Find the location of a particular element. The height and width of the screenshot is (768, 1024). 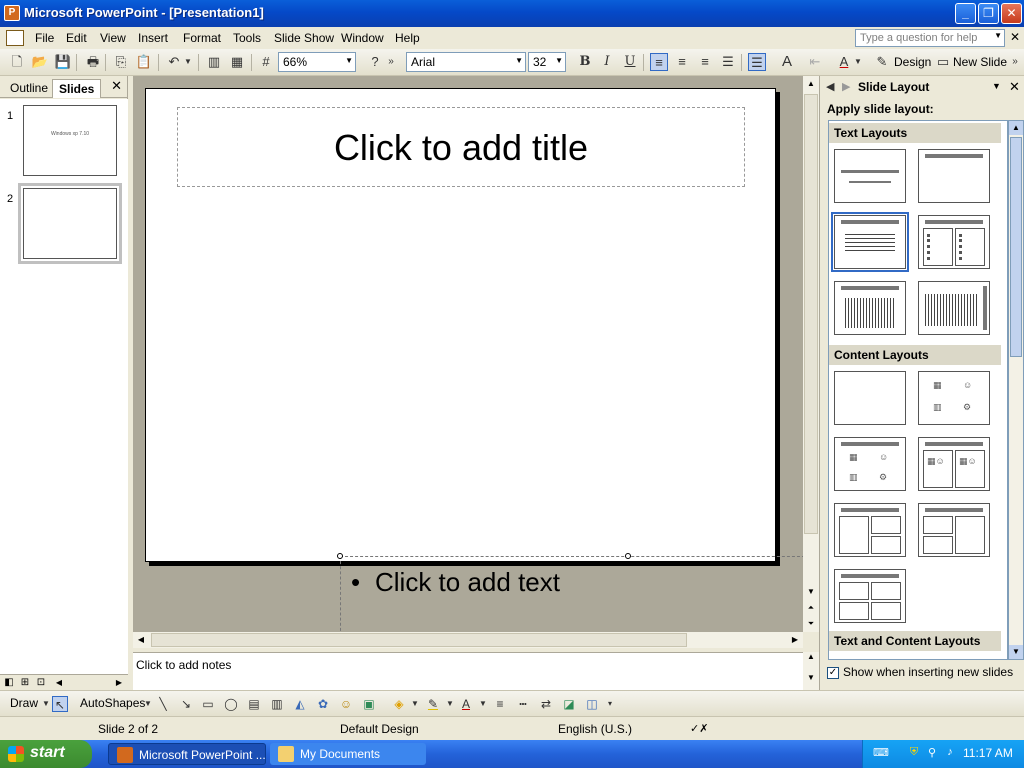

new-slide-button: New Slide is located at coordinates (980, 62).